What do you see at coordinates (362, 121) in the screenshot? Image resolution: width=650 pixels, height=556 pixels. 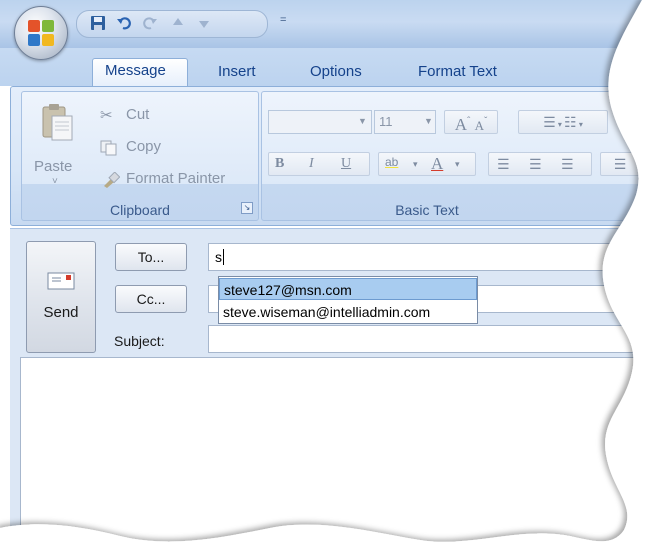 I see `font-name-dropdown-icon: ▼` at bounding box center [362, 121].